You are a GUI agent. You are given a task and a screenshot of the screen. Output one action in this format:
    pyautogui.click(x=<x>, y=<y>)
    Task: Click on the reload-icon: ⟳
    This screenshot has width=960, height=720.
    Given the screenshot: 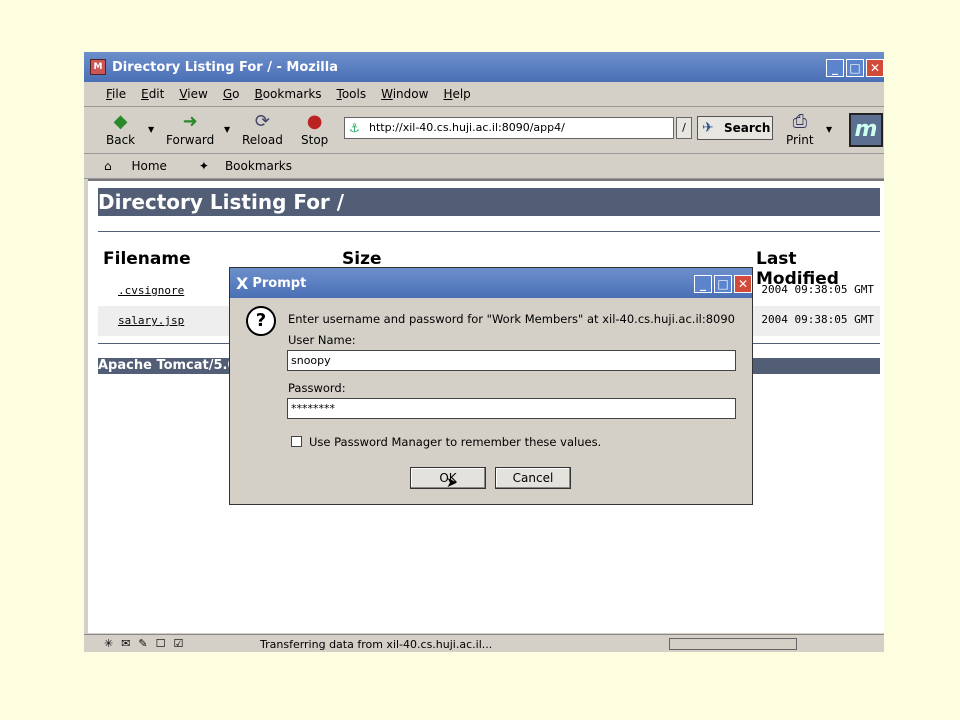 What is the action you would take?
    pyautogui.click(x=262, y=121)
    